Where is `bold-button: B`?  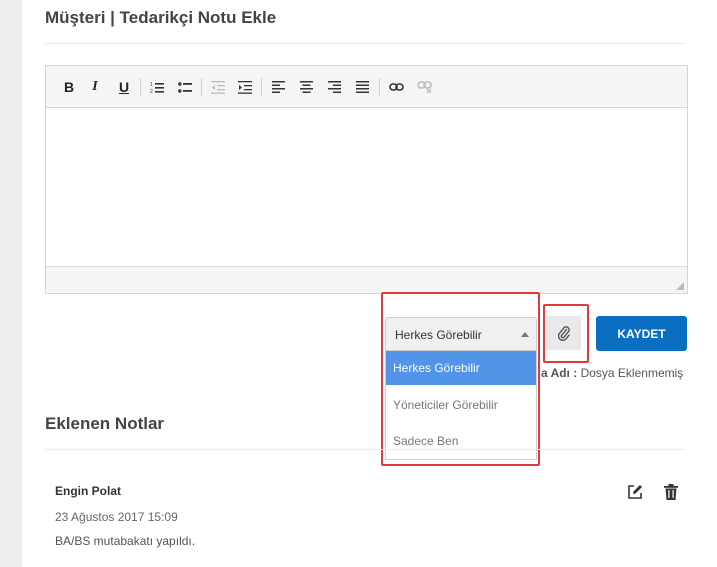 bold-button: B is located at coordinates (69, 87).